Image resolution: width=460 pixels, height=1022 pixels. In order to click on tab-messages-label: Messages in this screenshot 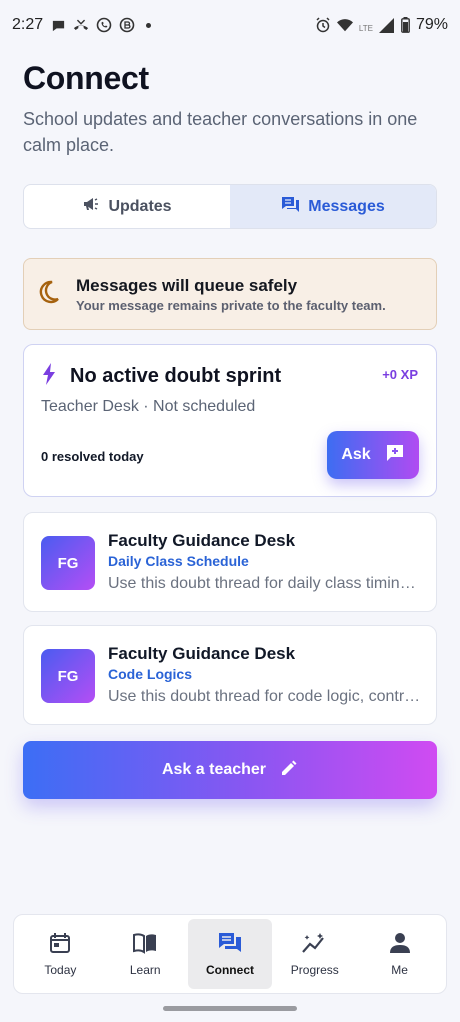, I will do `click(346, 206)`.